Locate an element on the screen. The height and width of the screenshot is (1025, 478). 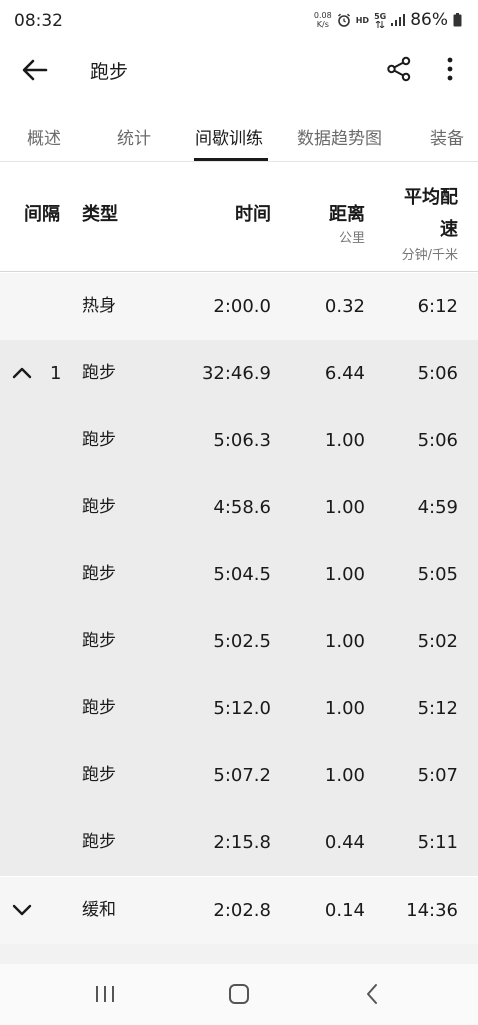
row-distance: 0.32 is located at coordinates (344, 306).